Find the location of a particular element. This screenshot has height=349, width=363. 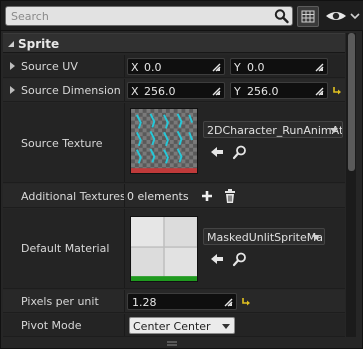

array-count: 0 elements is located at coordinates (158, 196).